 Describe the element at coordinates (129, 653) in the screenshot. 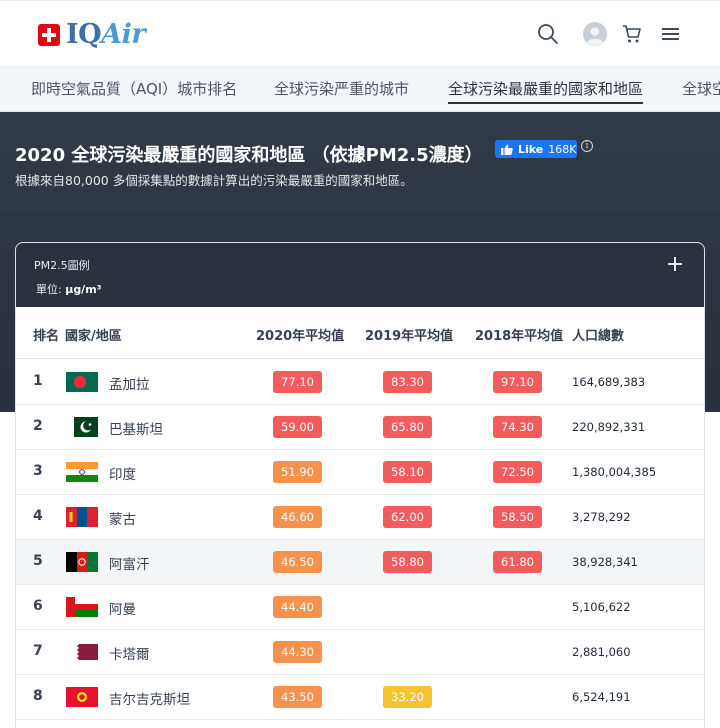

I see `country-name-link: 卡塔爾` at that location.